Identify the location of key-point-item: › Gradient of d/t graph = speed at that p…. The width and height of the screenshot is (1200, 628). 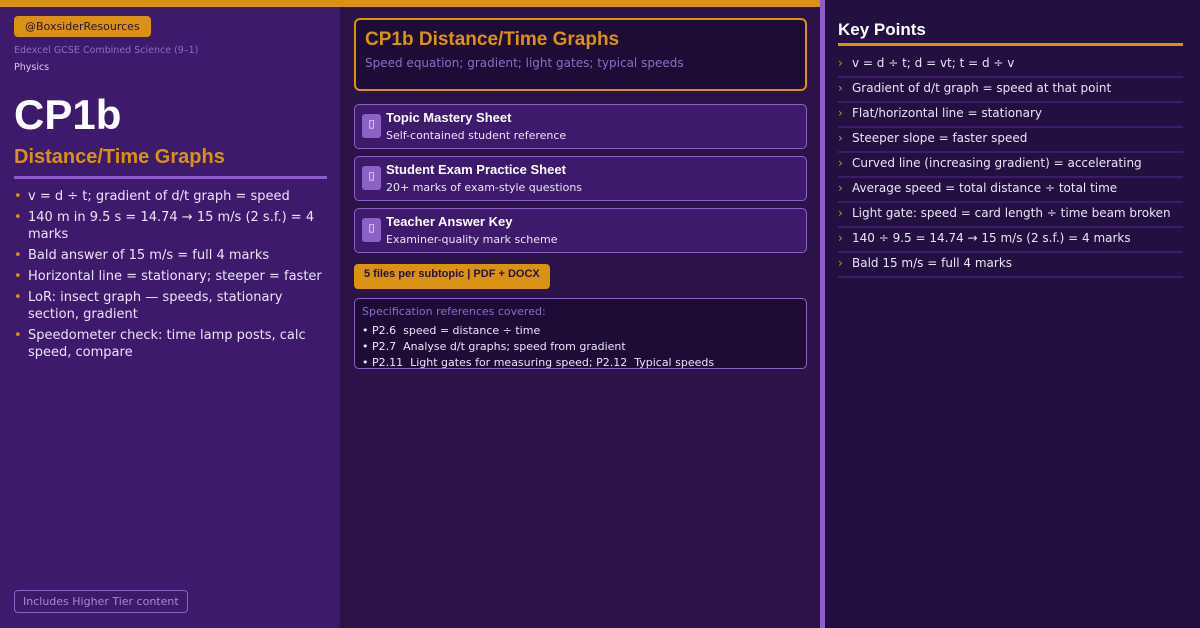
(1010, 90).